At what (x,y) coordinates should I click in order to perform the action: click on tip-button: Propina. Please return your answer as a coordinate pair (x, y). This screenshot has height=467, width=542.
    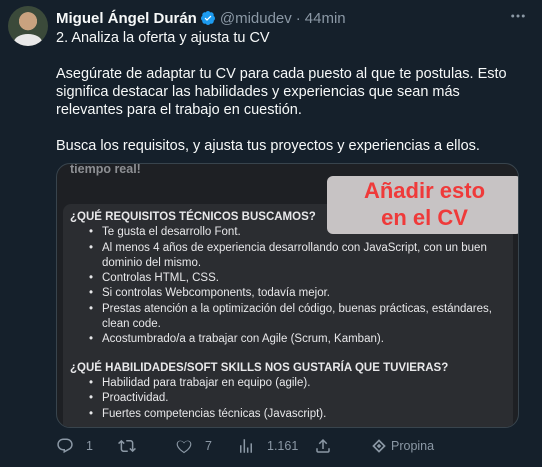
    Looking at the image, I should click on (402, 446).